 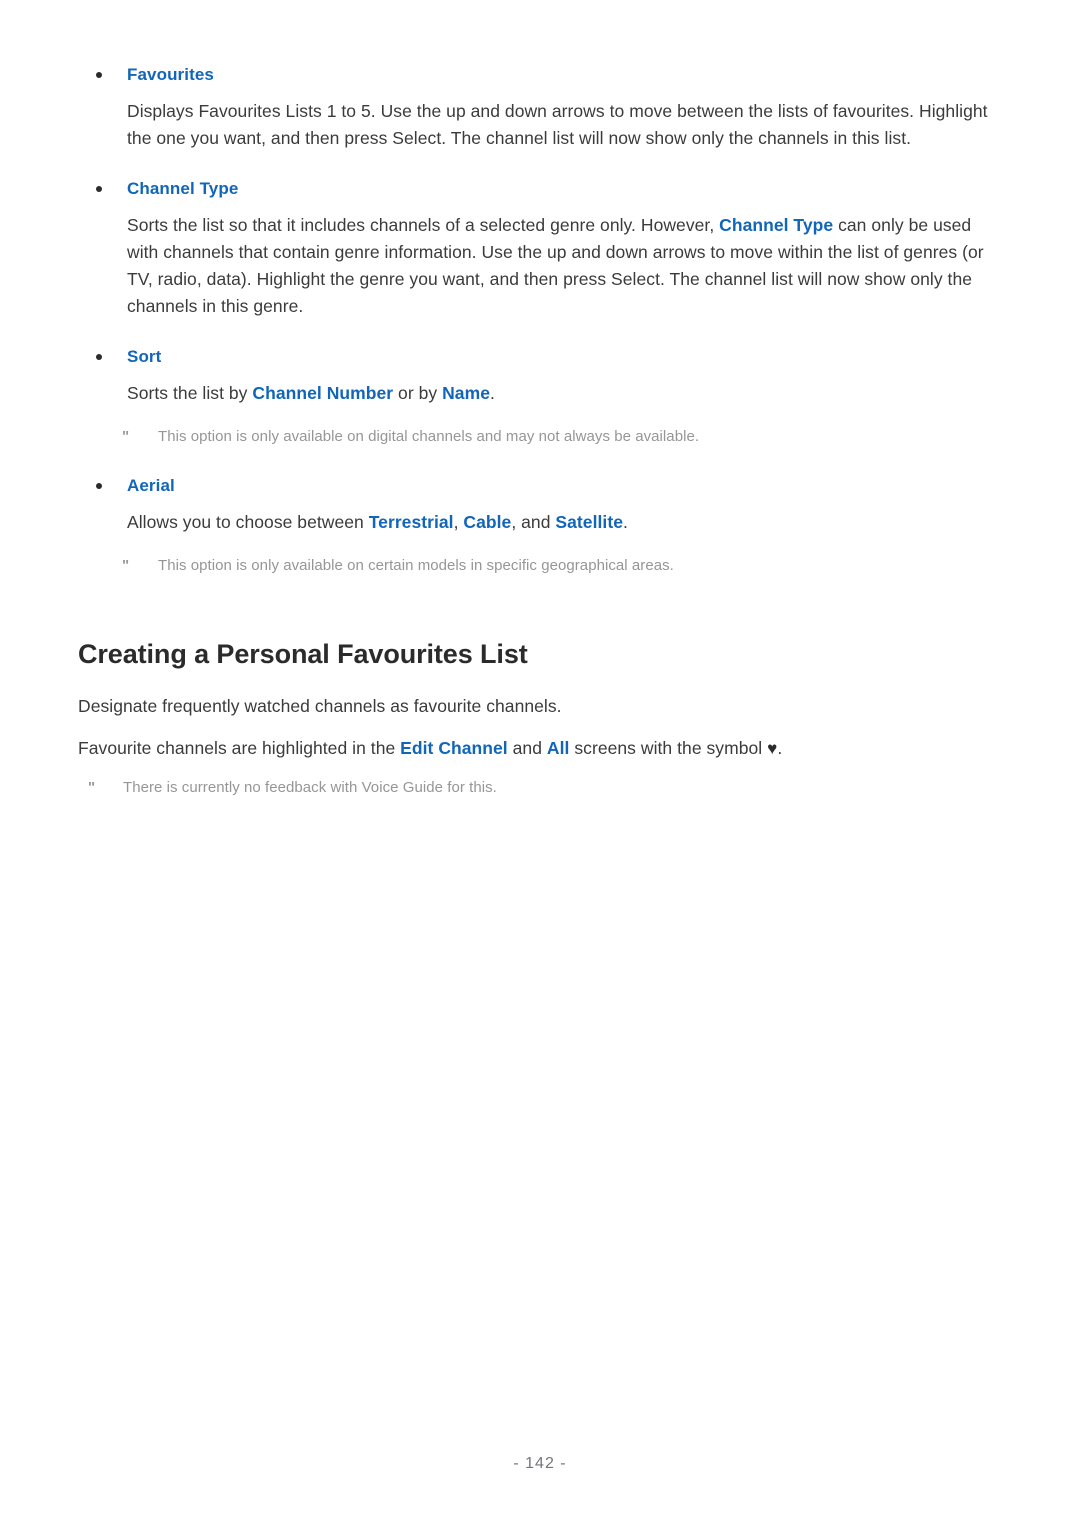 What do you see at coordinates (458, 522) in the screenshot?
I see `text-segment: ,` at bounding box center [458, 522].